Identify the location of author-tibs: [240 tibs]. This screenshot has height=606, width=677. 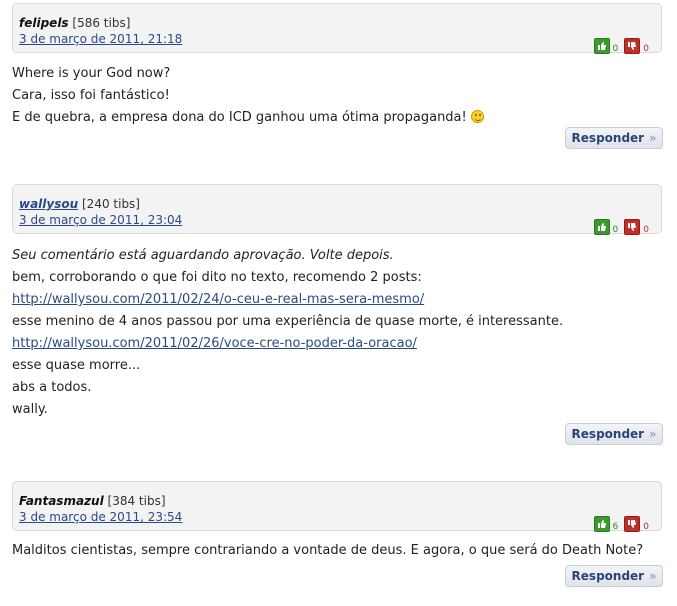
(111, 204).